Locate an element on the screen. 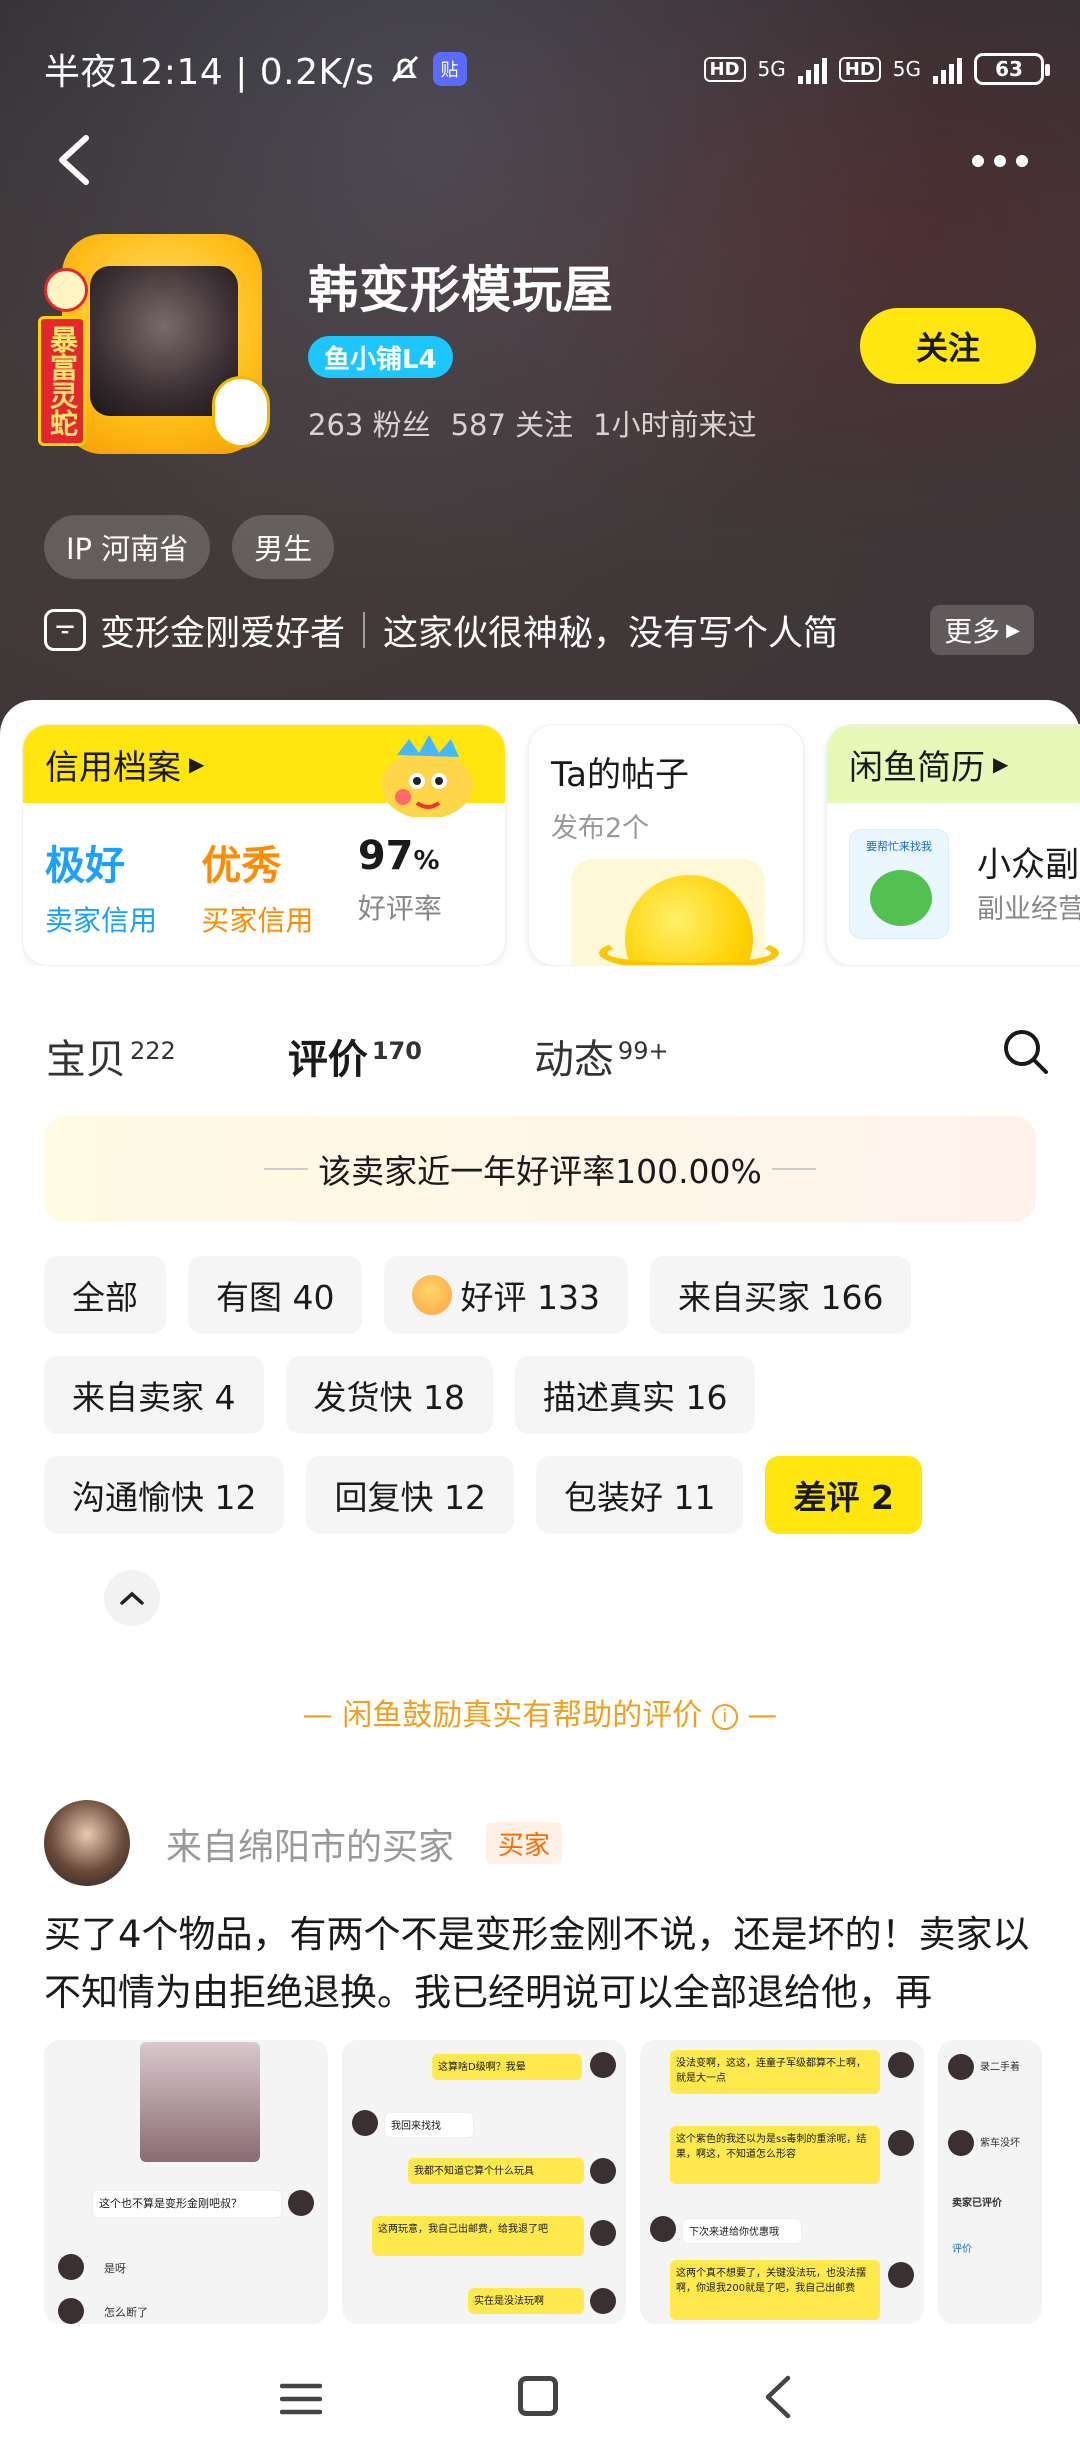 This screenshot has height=2460, width=1080. profile-tags: IP 河南省 男生 is located at coordinates (189, 547).